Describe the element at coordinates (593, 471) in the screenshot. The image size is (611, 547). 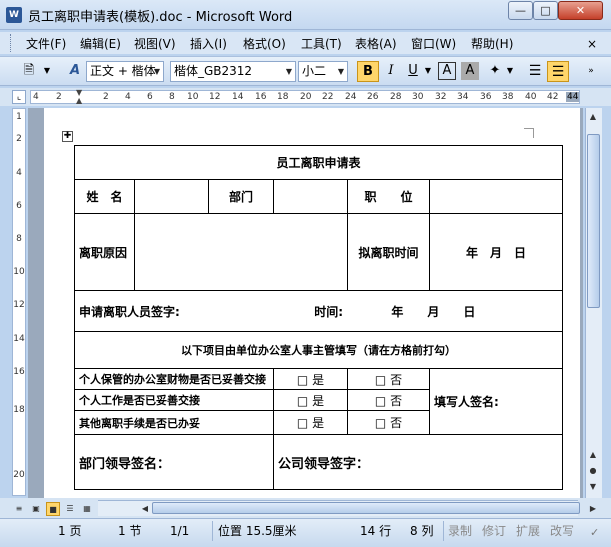
I see `browse-object-icon: ●` at that location.